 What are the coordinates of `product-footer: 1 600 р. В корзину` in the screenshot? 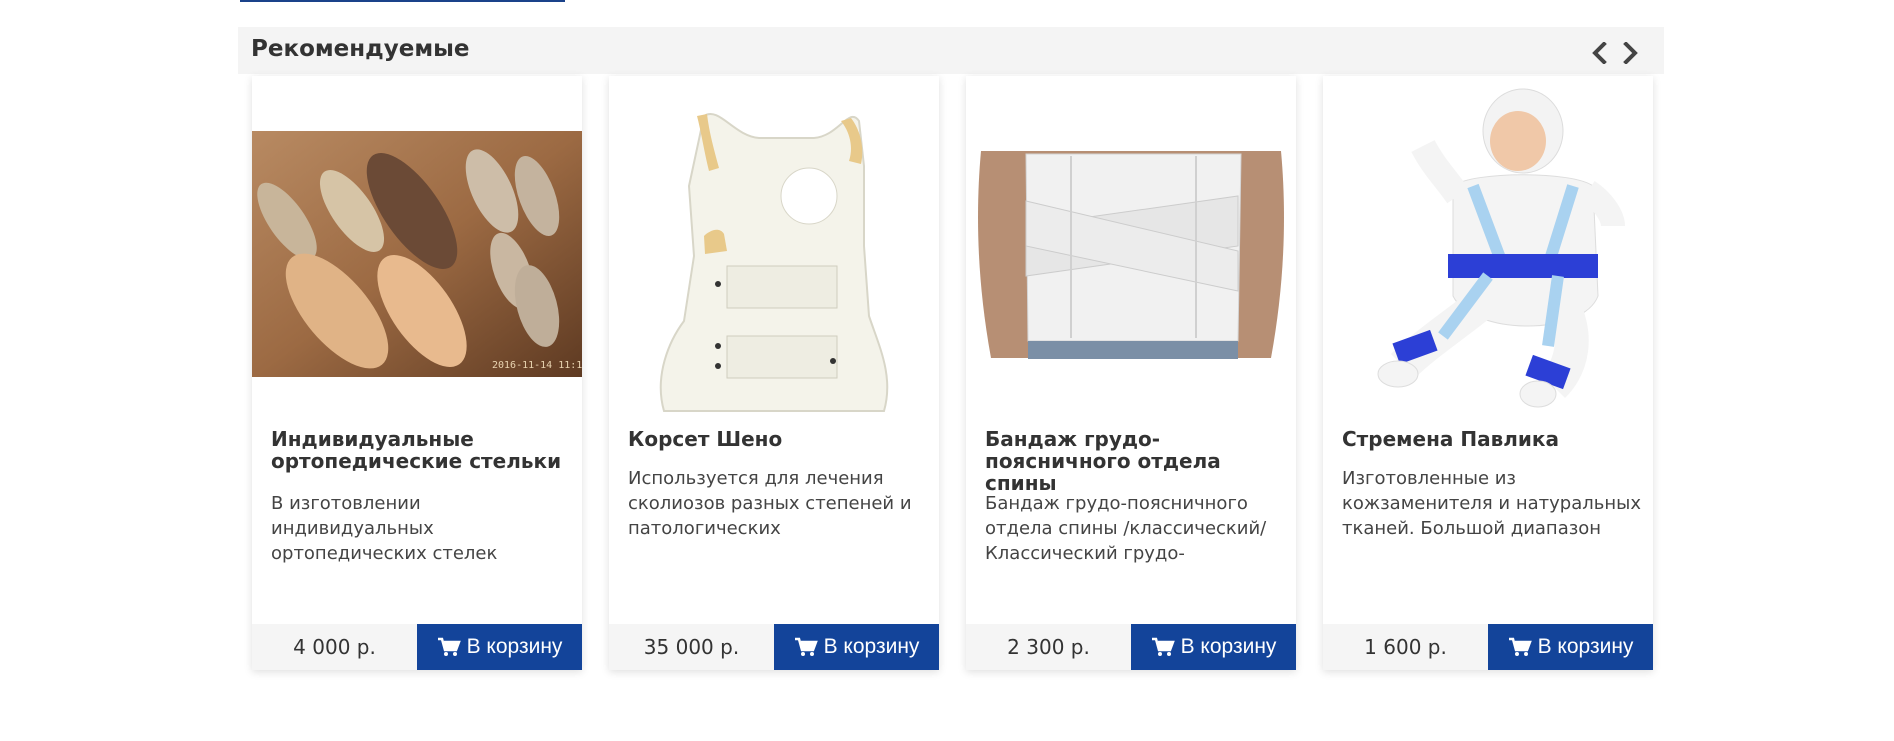 It's located at (1488, 647).